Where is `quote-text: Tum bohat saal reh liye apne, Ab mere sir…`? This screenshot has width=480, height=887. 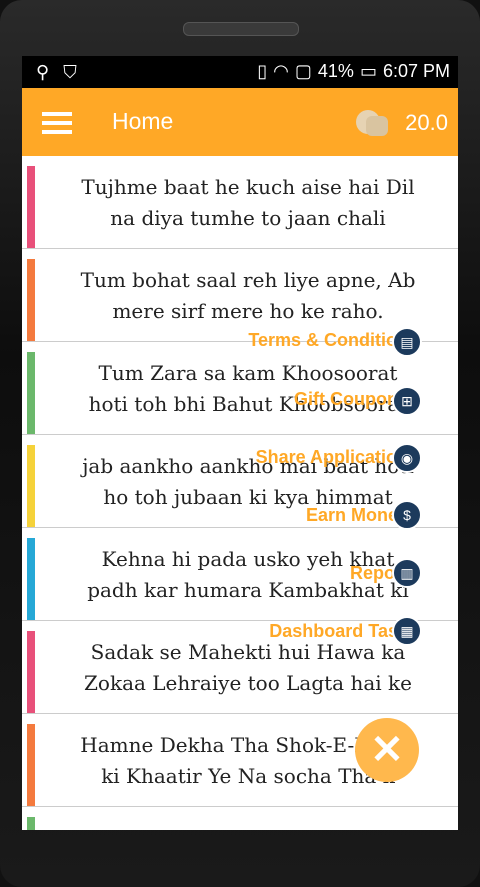 quote-text: Tum bohat saal reh liye apne, Ab mere sir… is located at coordinates (248, 295).